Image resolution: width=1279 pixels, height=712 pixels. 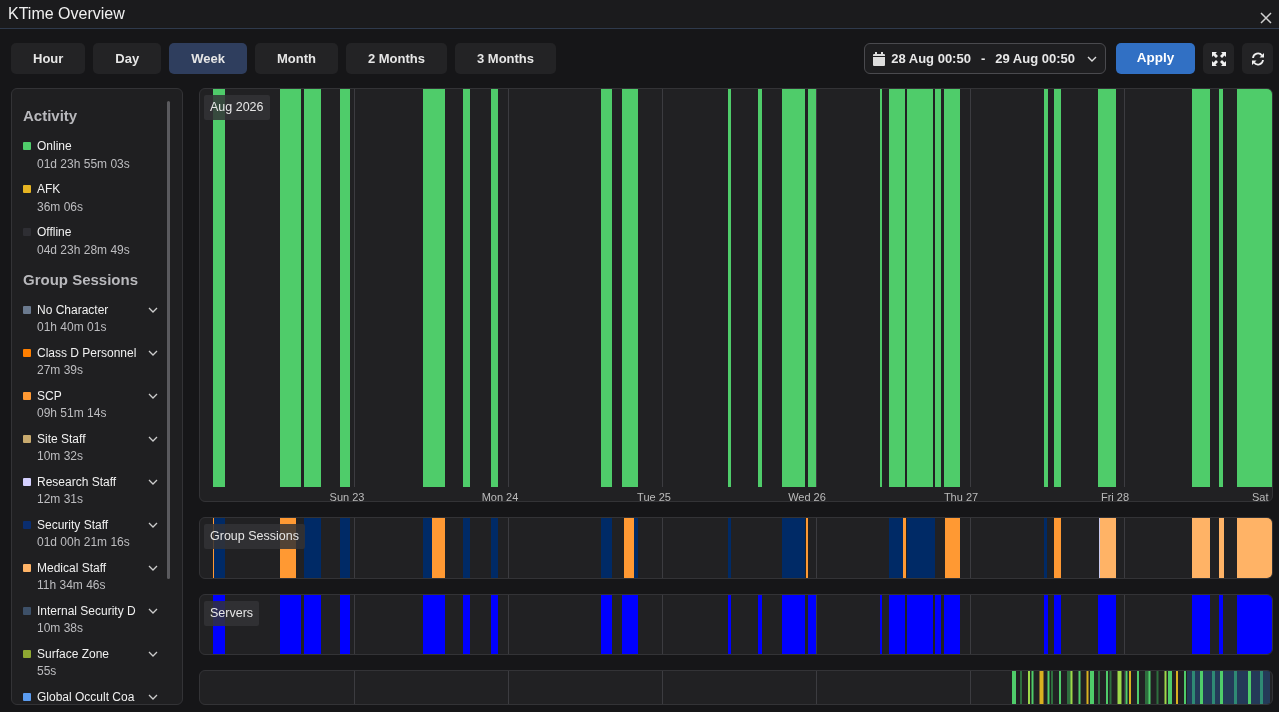 I want to click on apply-button: Apply, so click(x=1155, y=58).